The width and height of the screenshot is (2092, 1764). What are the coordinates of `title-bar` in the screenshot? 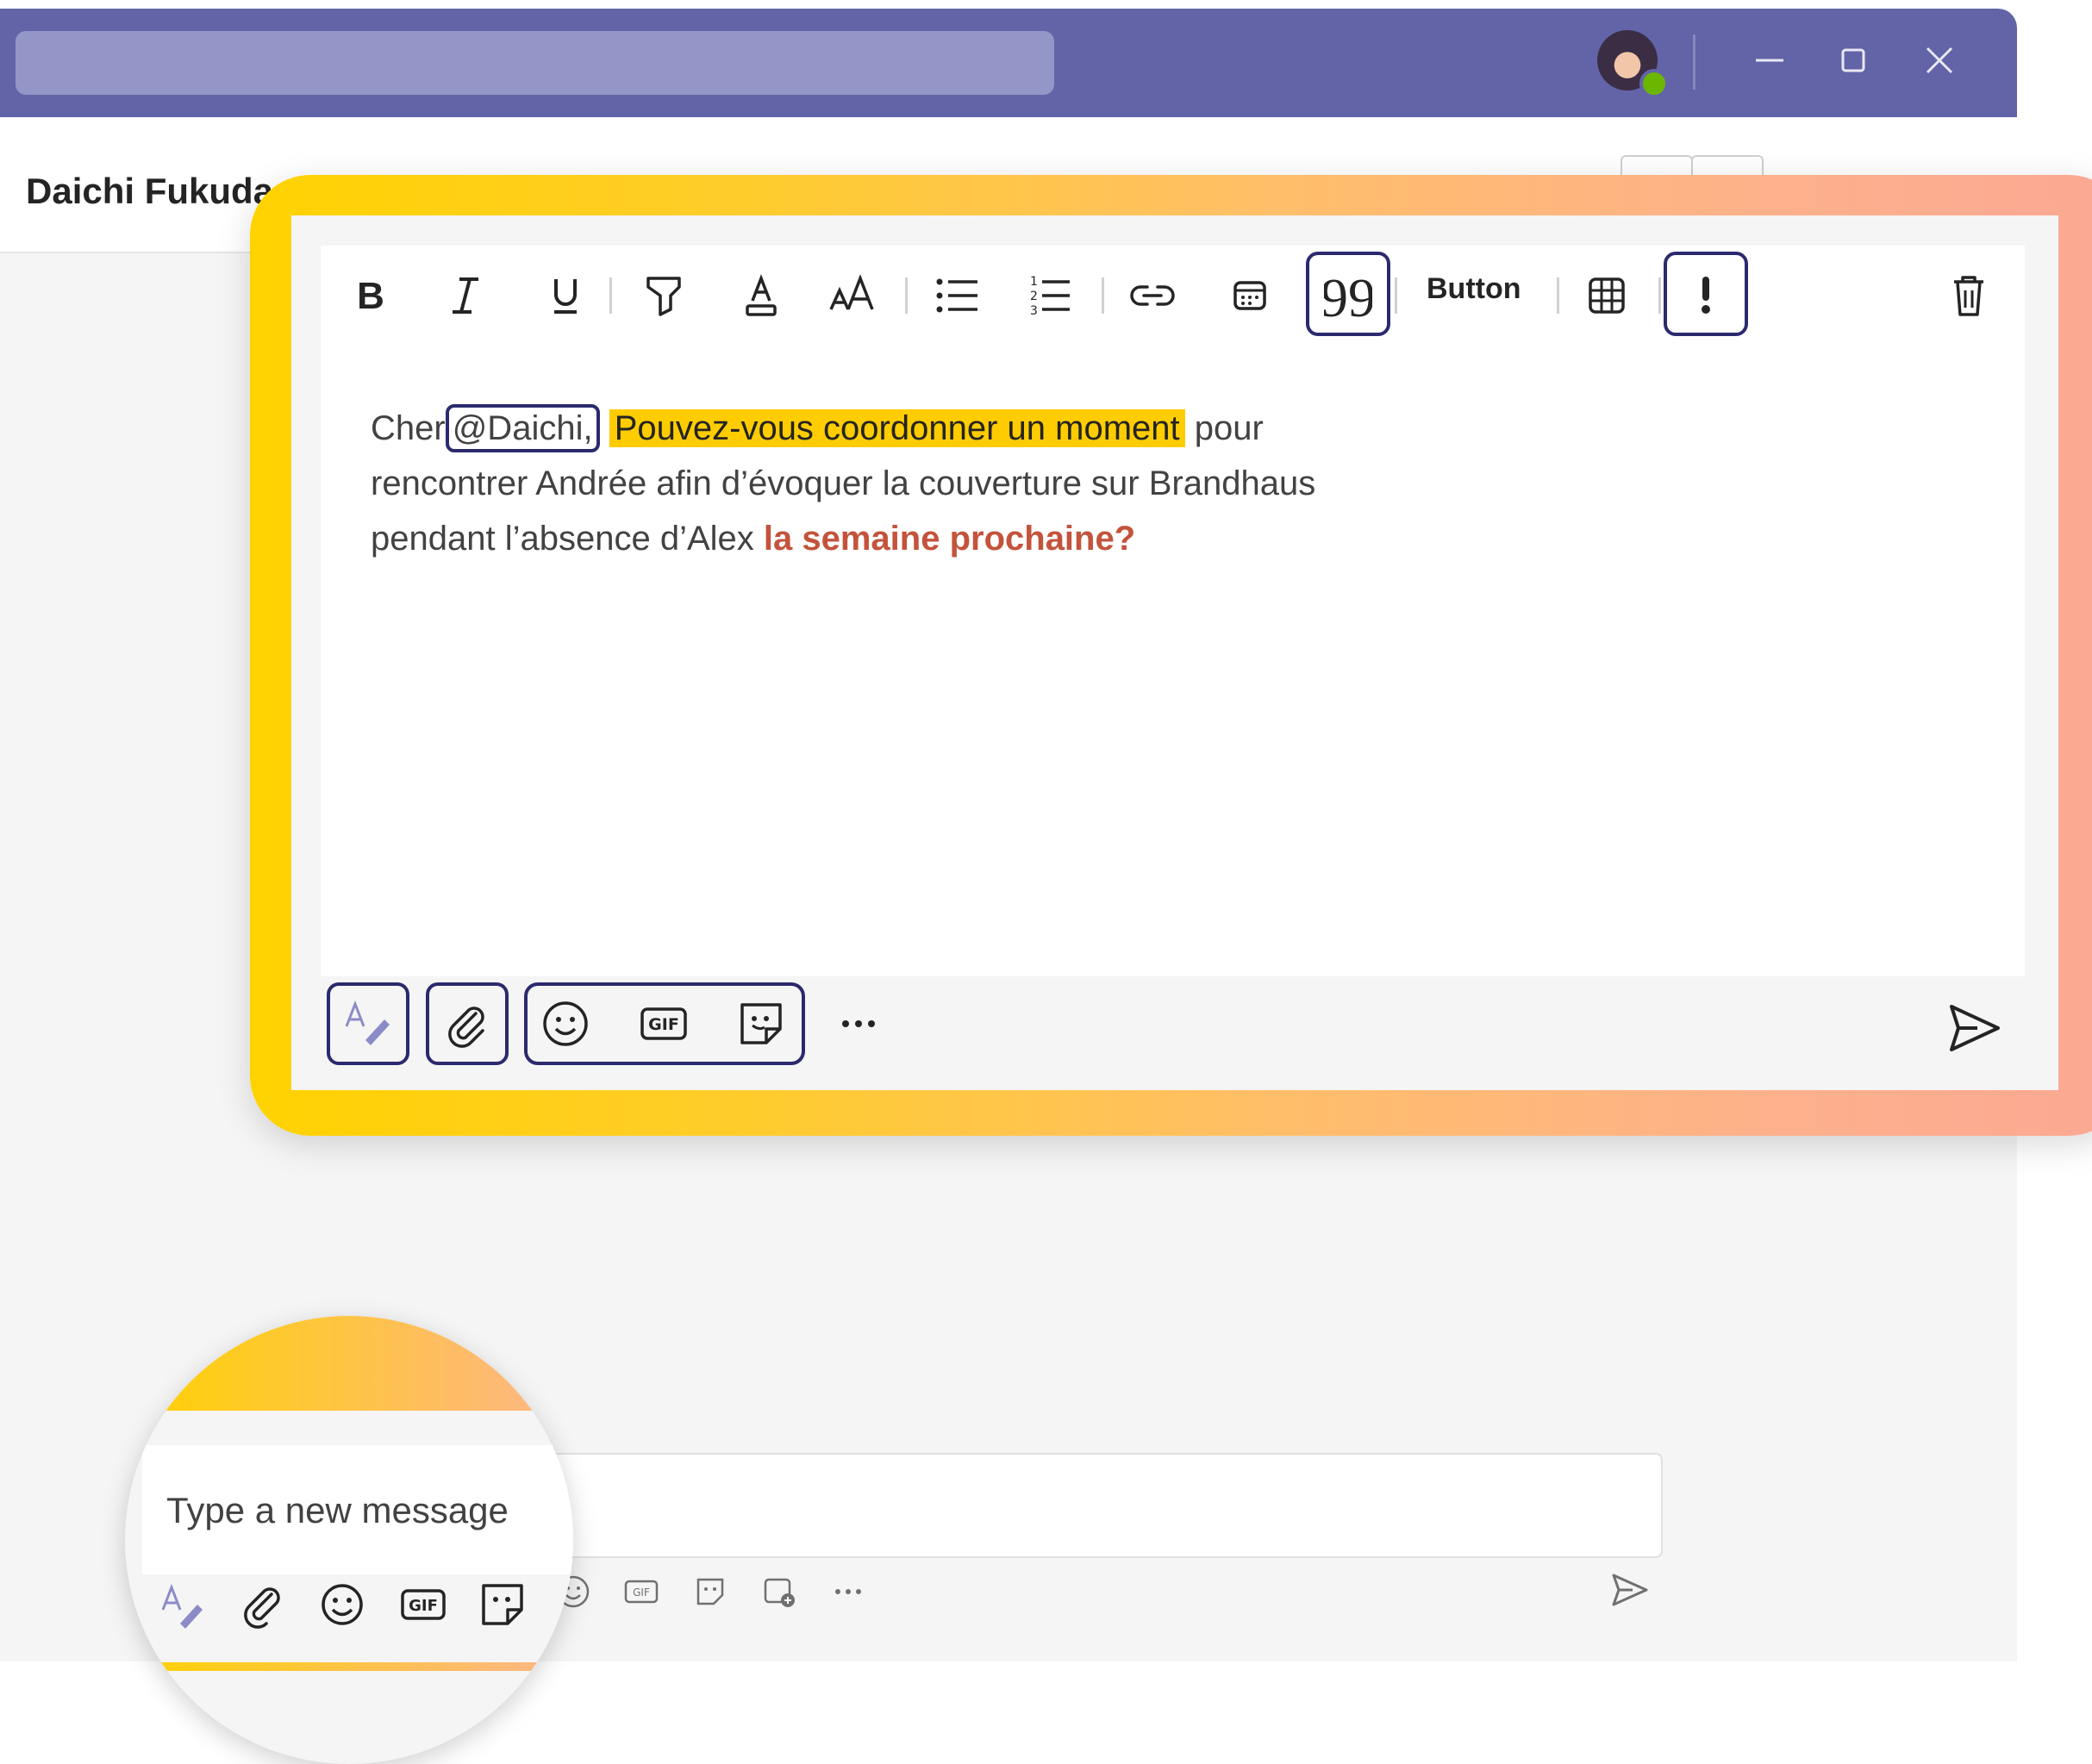 It's located at (1008, 63).